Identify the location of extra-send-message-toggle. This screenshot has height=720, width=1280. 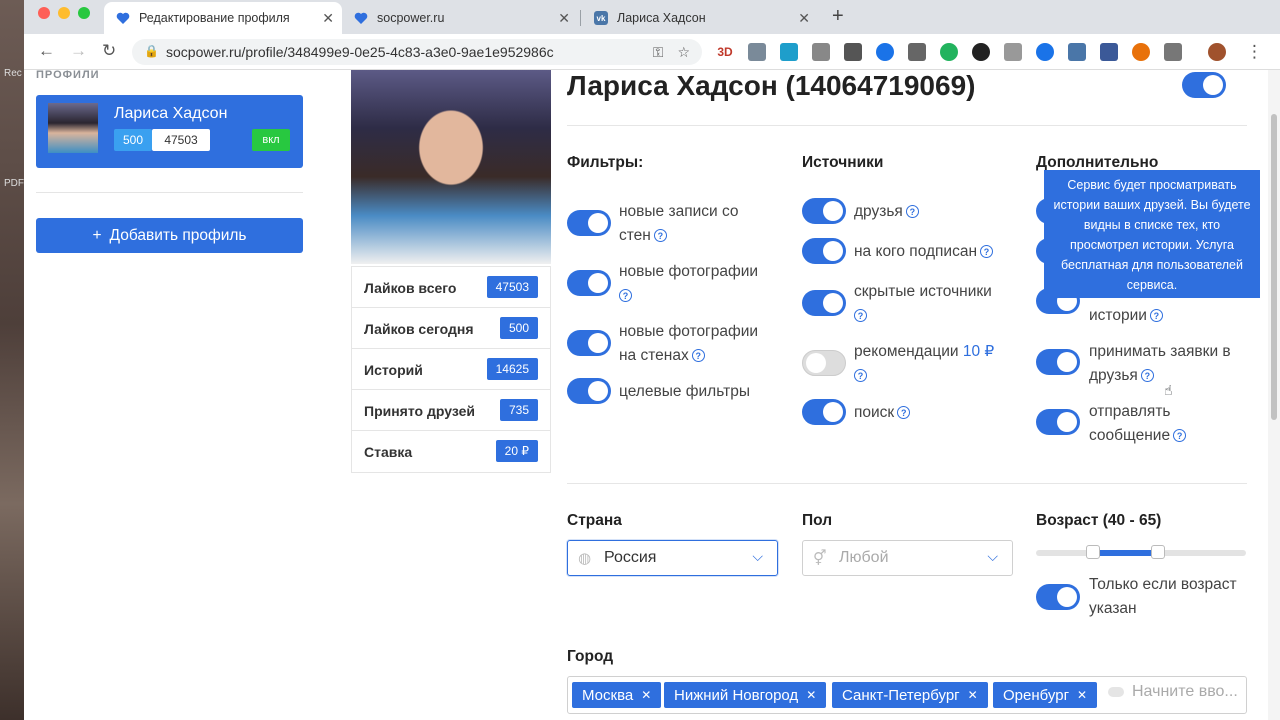
(1058, 422).